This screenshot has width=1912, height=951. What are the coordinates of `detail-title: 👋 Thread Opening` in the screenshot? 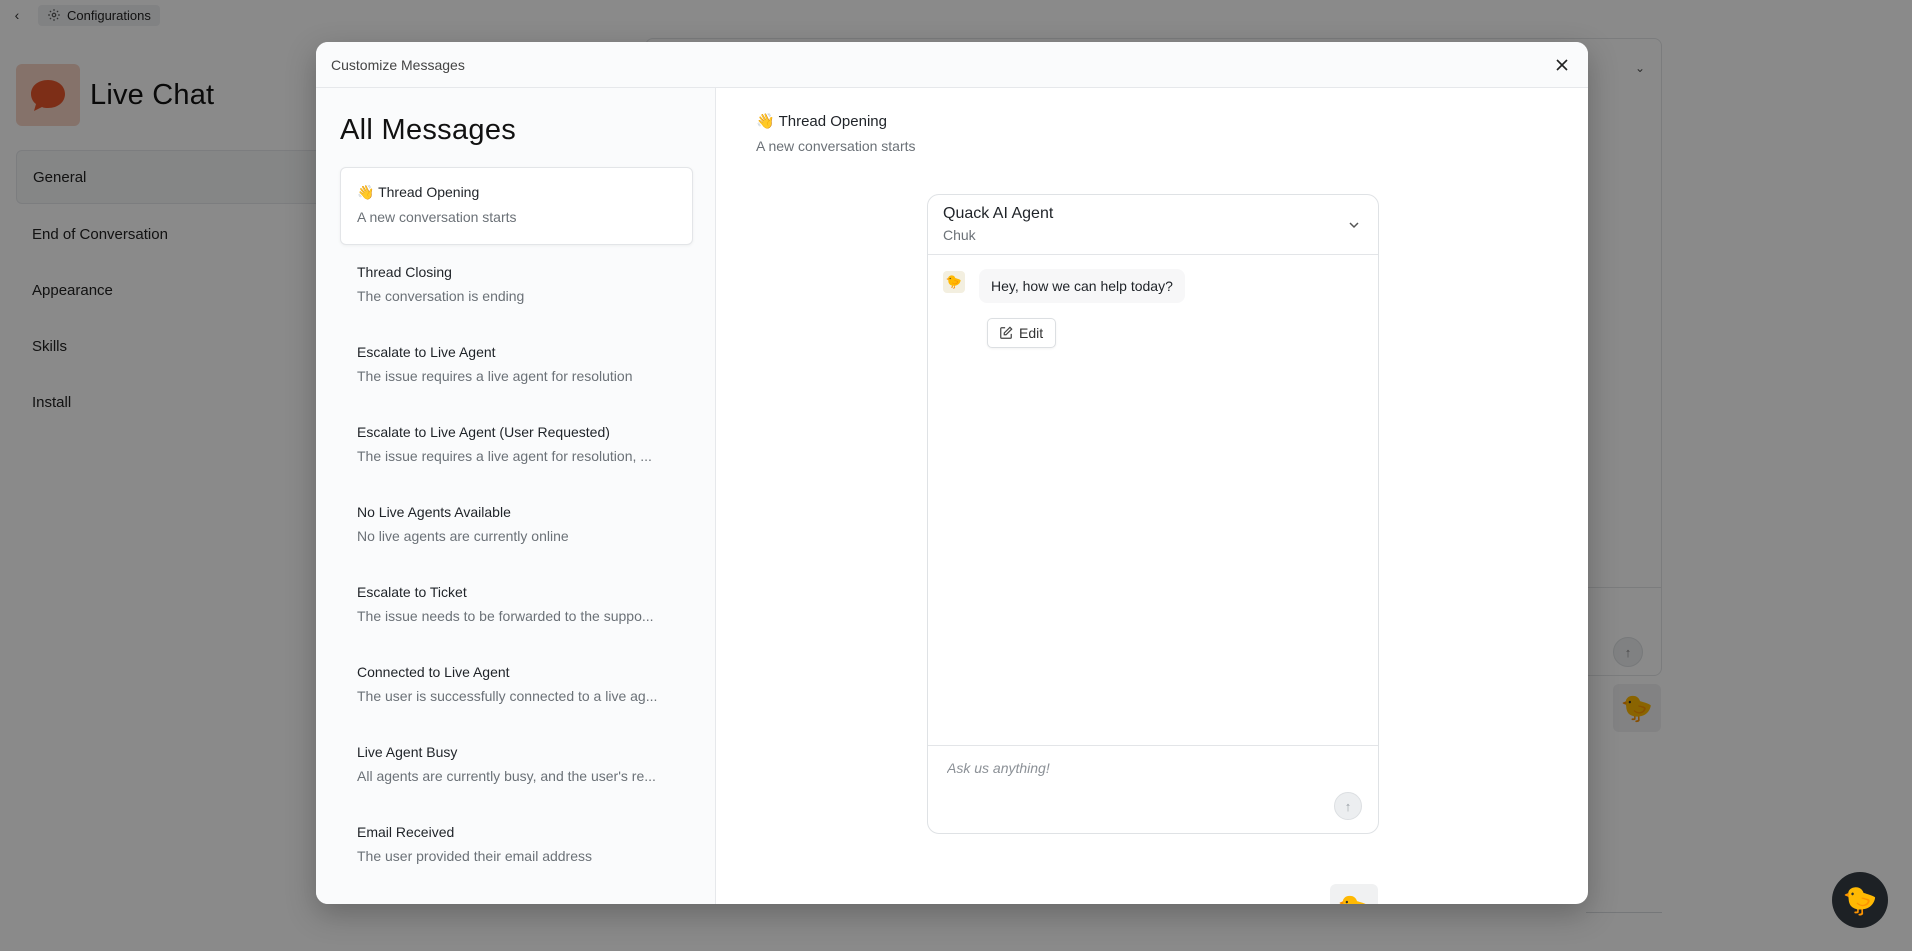 It's located at (821, 121).